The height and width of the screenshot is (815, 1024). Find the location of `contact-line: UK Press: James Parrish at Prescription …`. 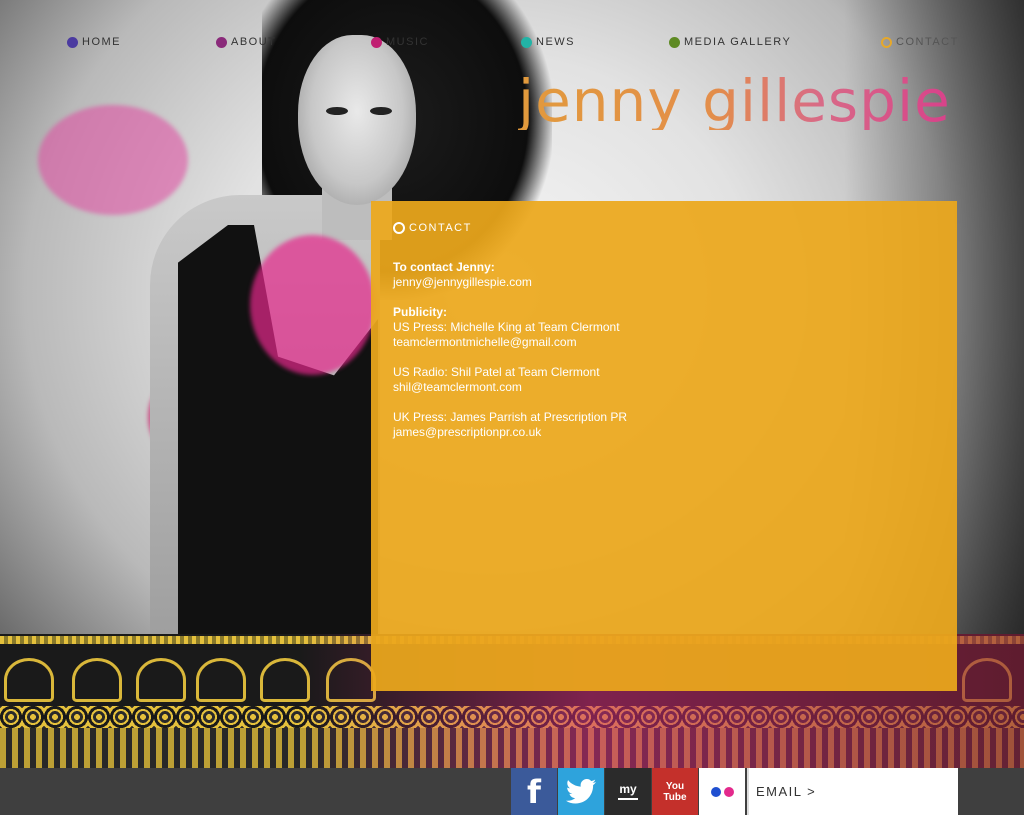

contact-line: UK Press: James Parrish at Prescription … is located at coordinates (510, 417).